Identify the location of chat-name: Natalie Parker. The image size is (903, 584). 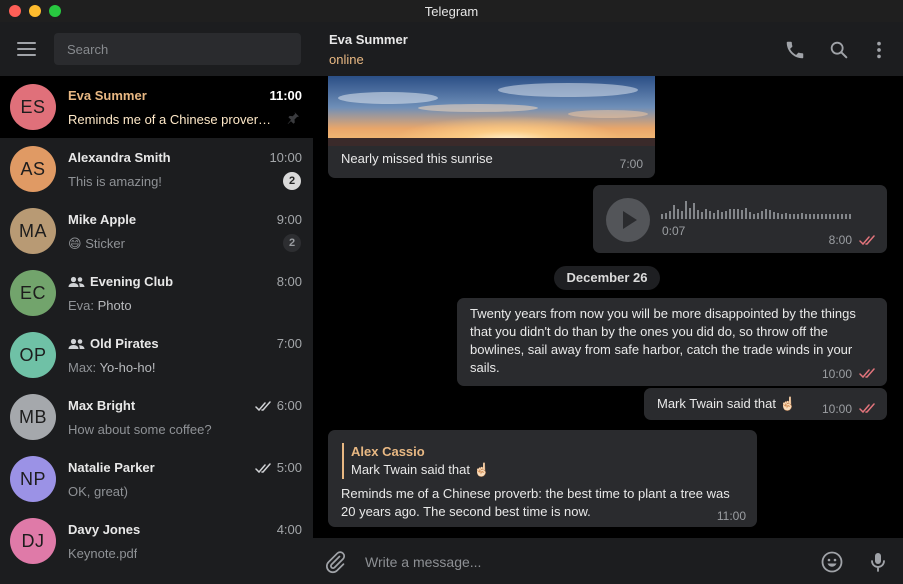
(111, 467).